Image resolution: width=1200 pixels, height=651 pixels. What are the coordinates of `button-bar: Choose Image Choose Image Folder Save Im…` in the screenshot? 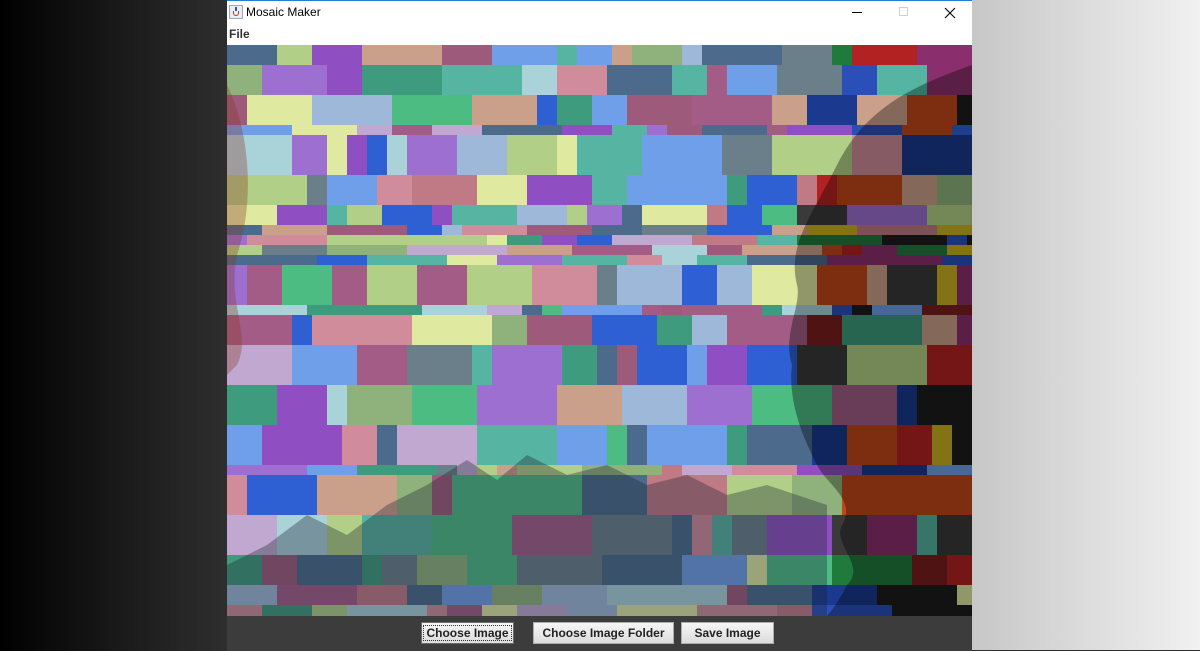 It's located at (599, 633).